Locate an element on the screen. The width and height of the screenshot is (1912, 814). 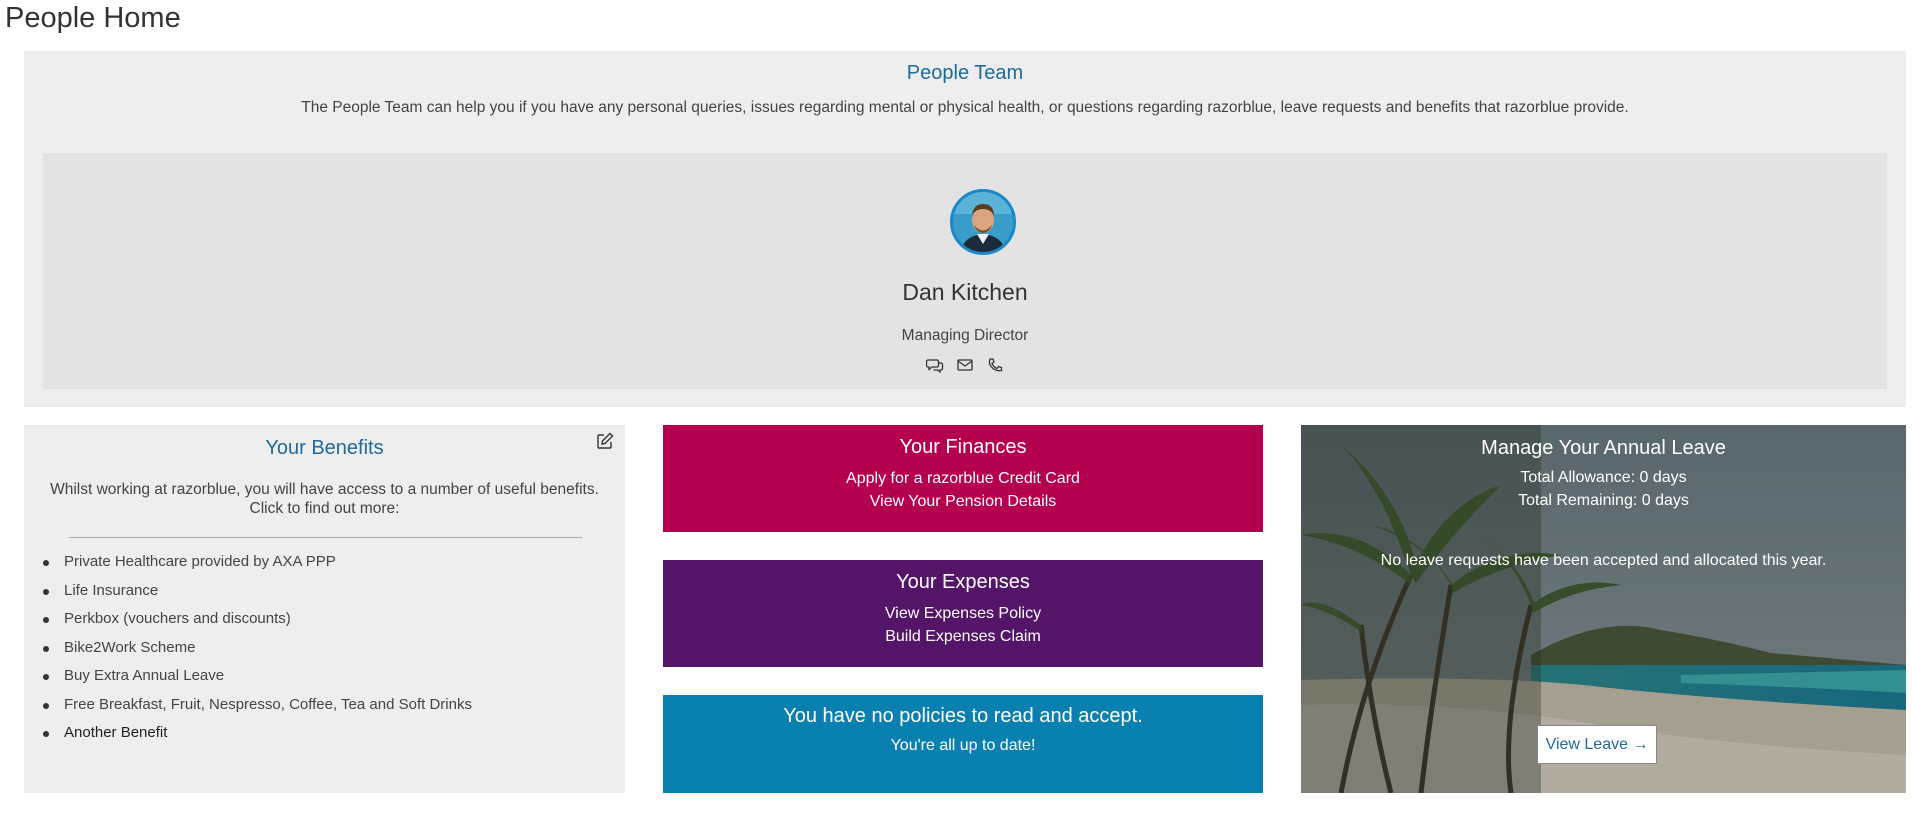
benefit-item: Another Benefit is located at coordinates (257, 737).